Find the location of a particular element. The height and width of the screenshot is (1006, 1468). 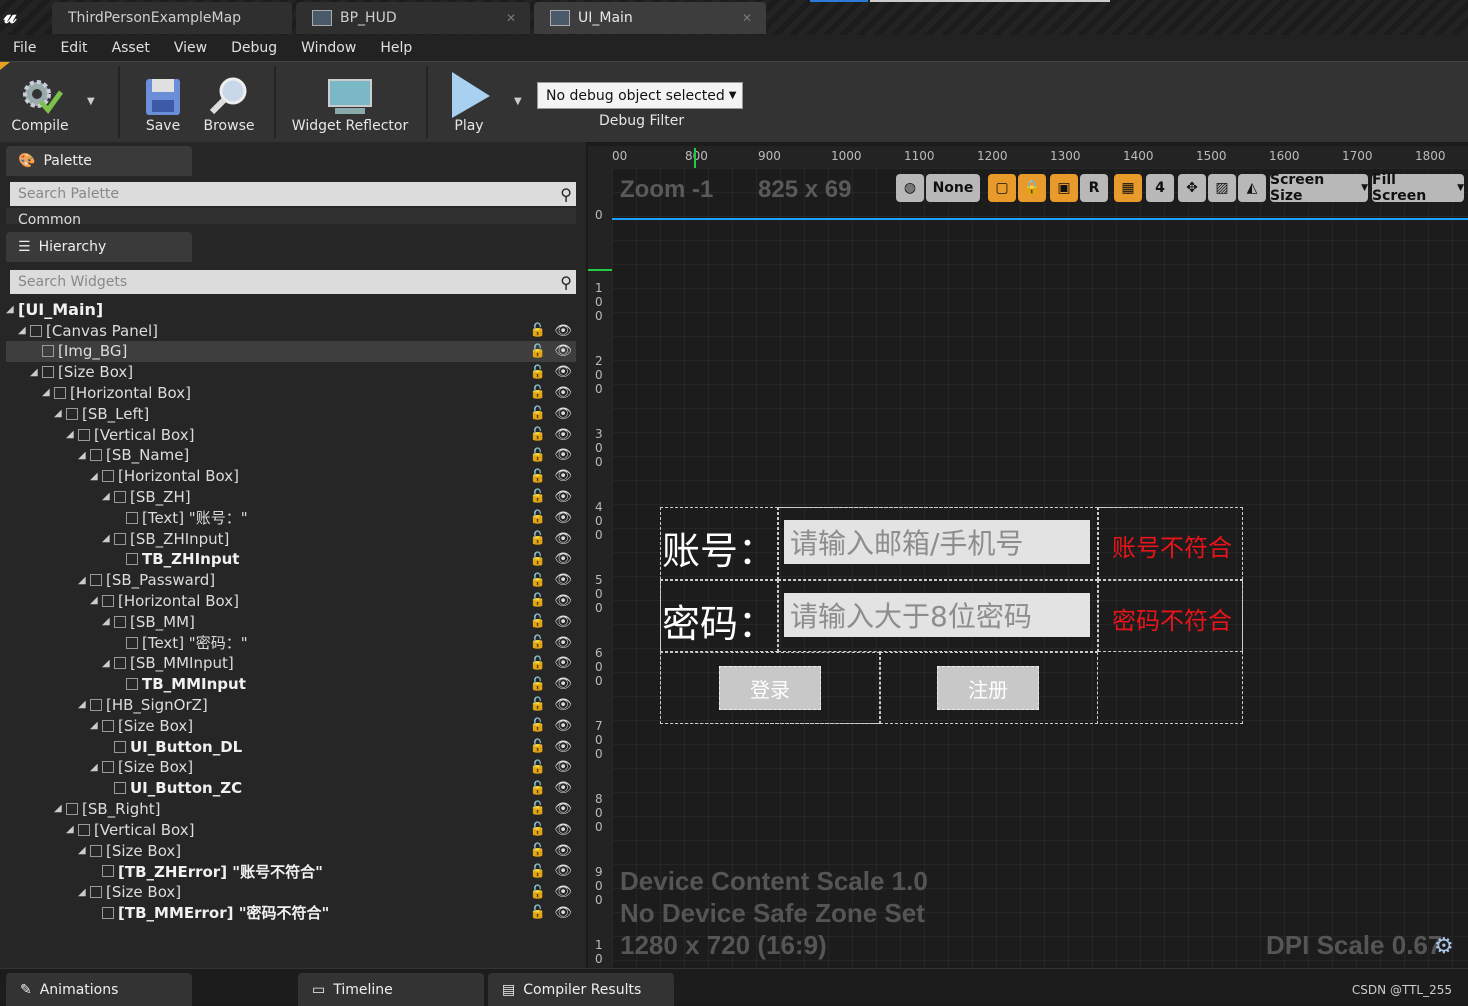

globe-icon: ◍ is located at coordinates (910, 188).